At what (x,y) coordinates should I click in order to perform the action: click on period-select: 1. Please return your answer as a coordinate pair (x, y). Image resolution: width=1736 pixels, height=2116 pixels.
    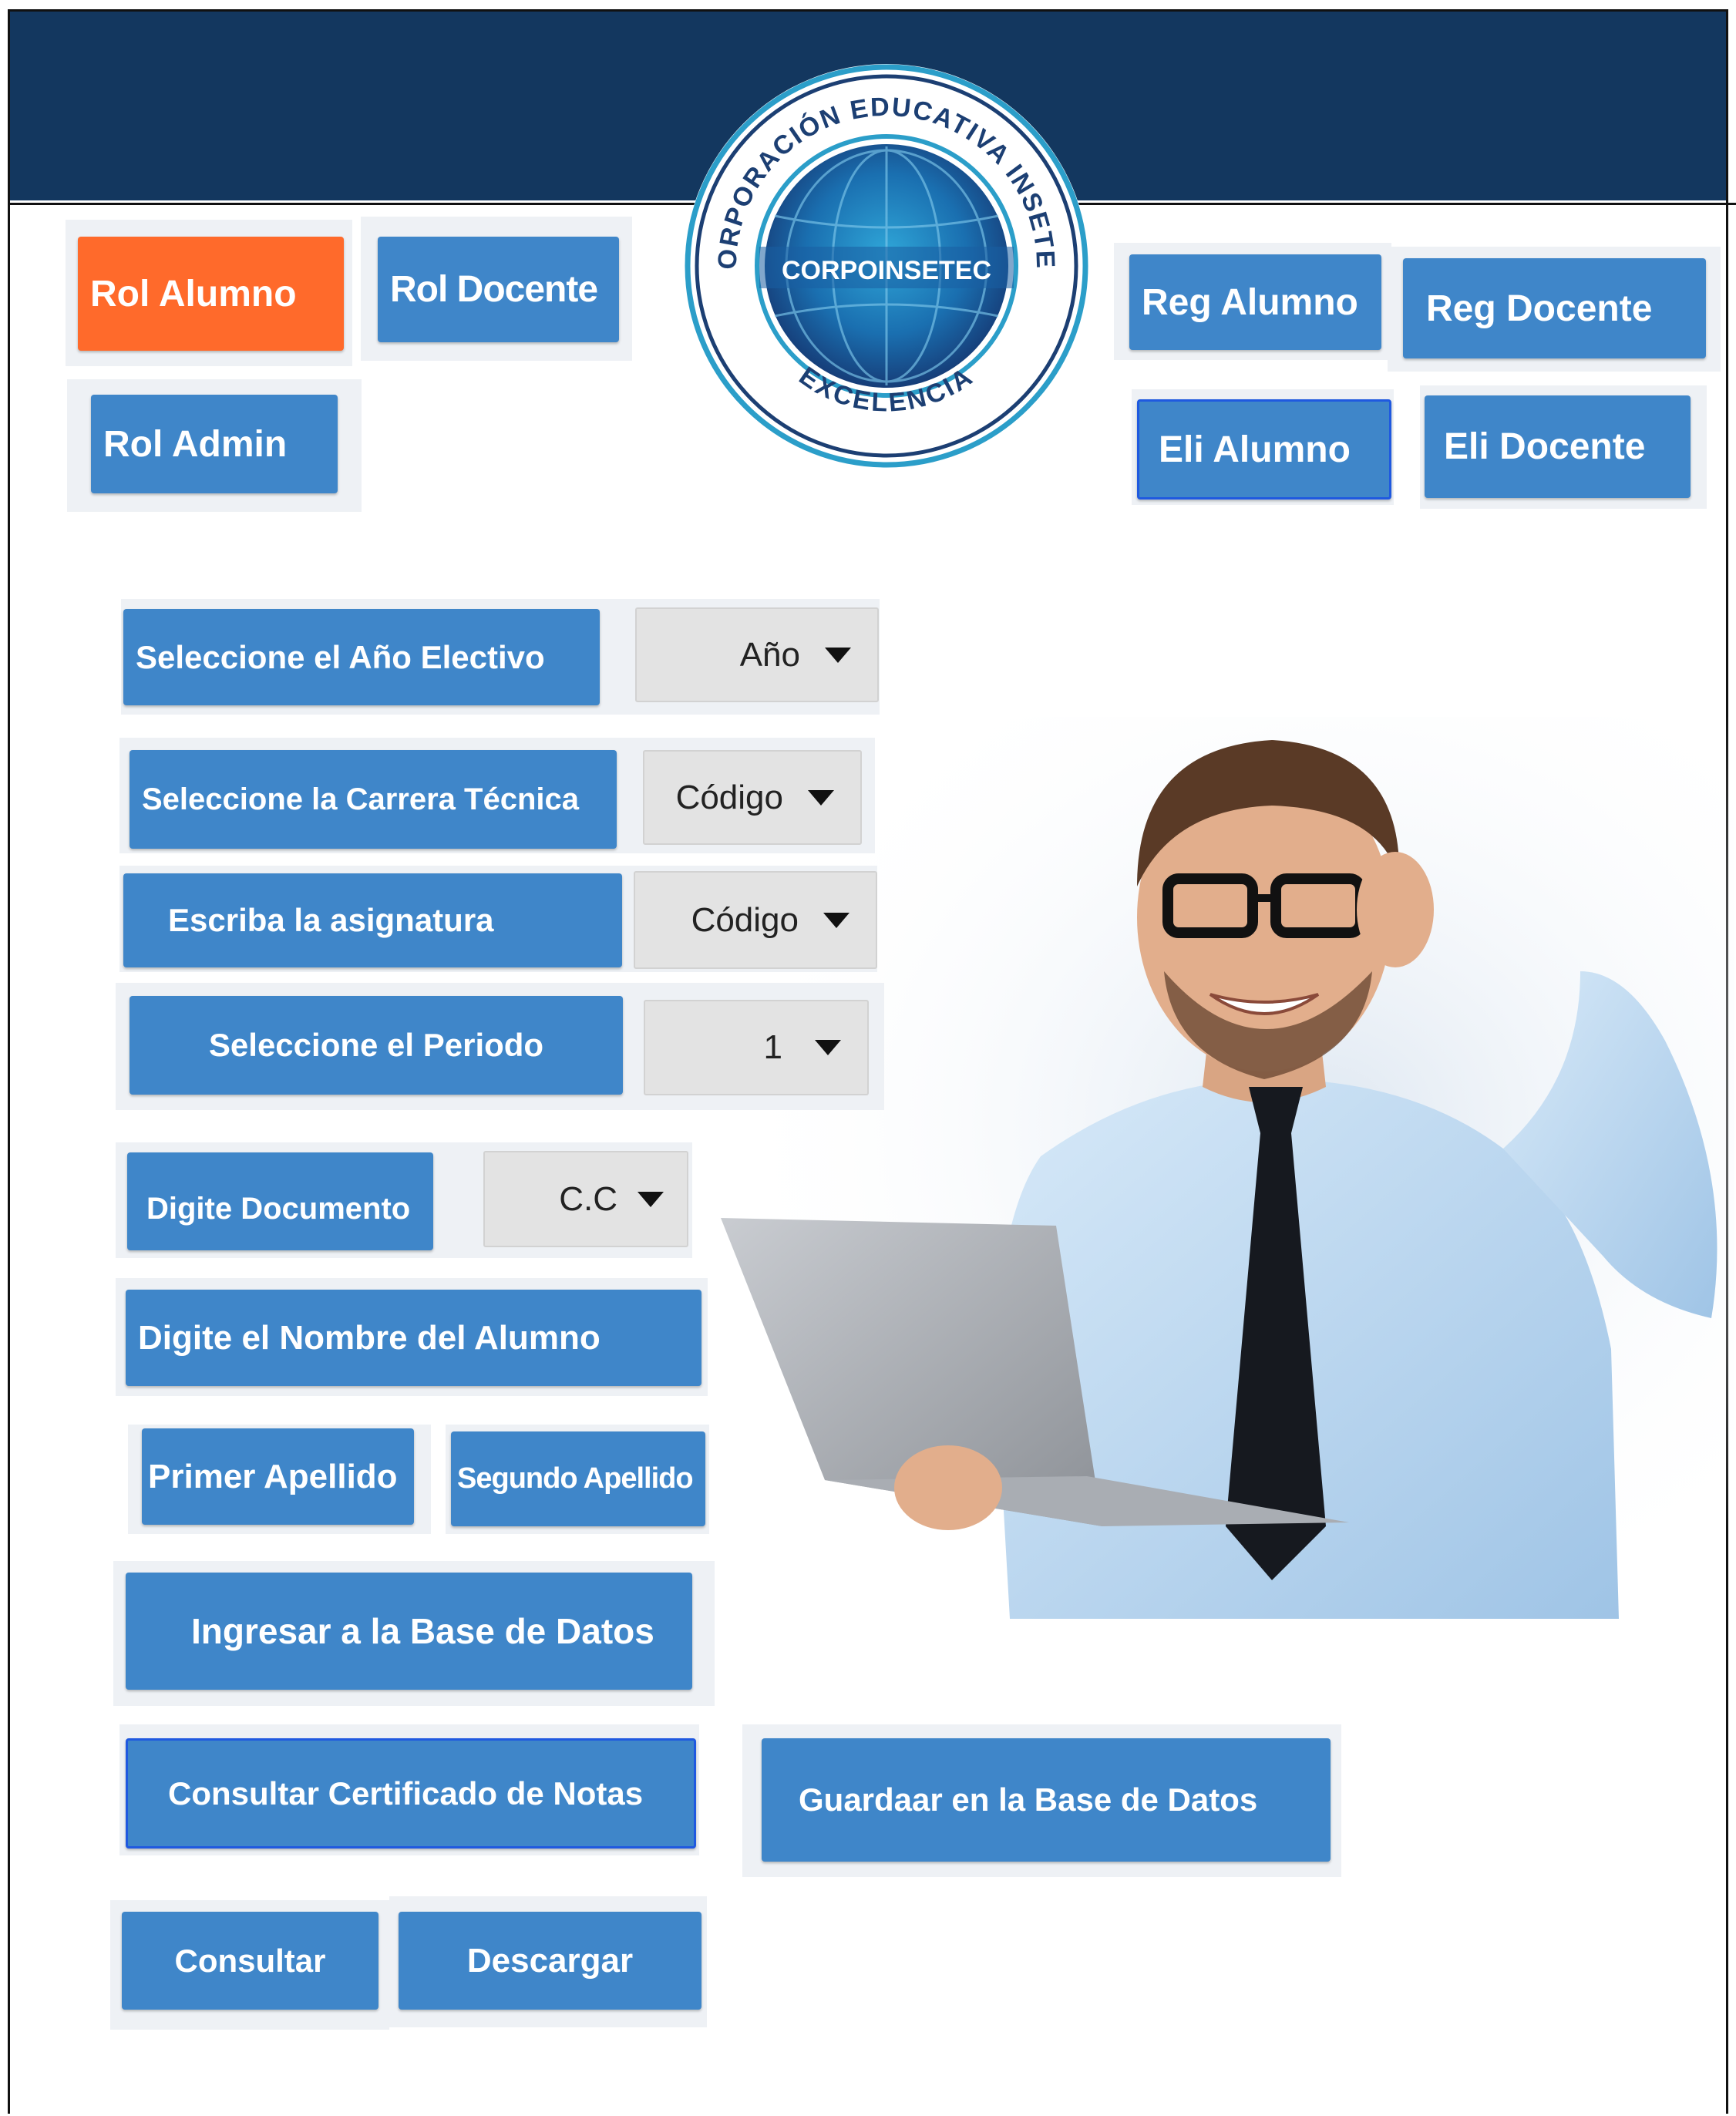
    Looking at the image, I should click on (756, 1047).